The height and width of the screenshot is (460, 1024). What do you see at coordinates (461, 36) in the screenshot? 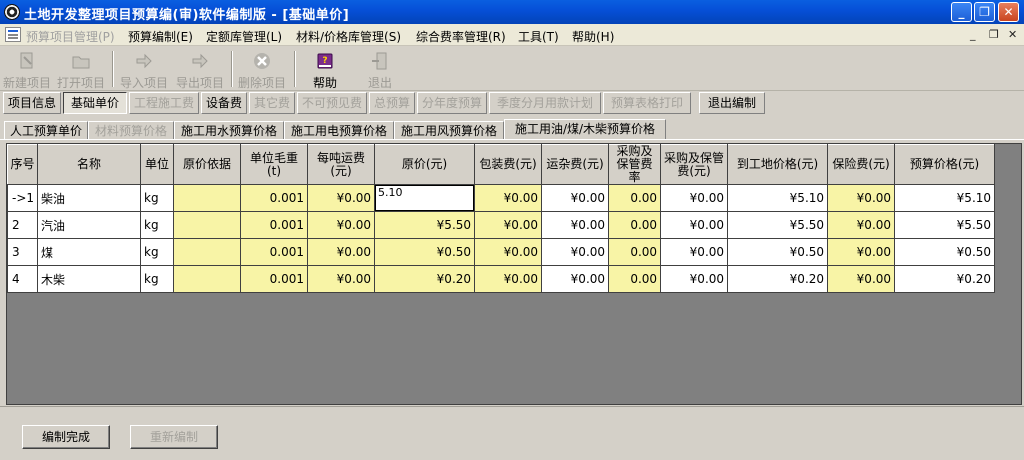
I see `menu-rate-management: 综合费率管理(R)` at bounding box center [461, 36].